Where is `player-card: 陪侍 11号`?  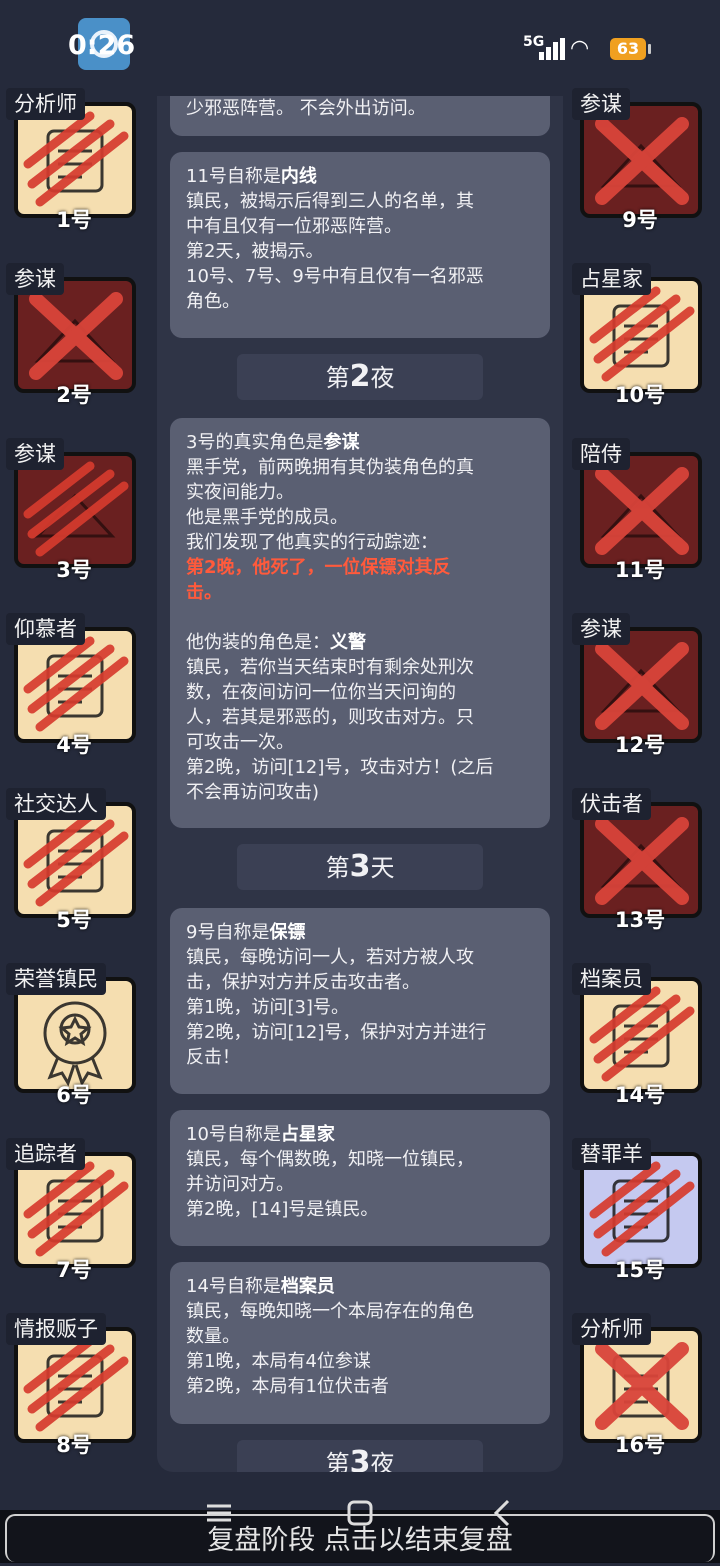
player-card: 陪侍 11号 is located at coordinates (640, 510).